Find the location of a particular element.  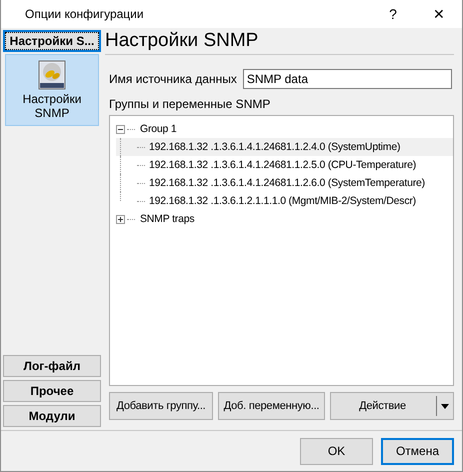

field-label: Имя источника данных is located at coordinates (173, 79).